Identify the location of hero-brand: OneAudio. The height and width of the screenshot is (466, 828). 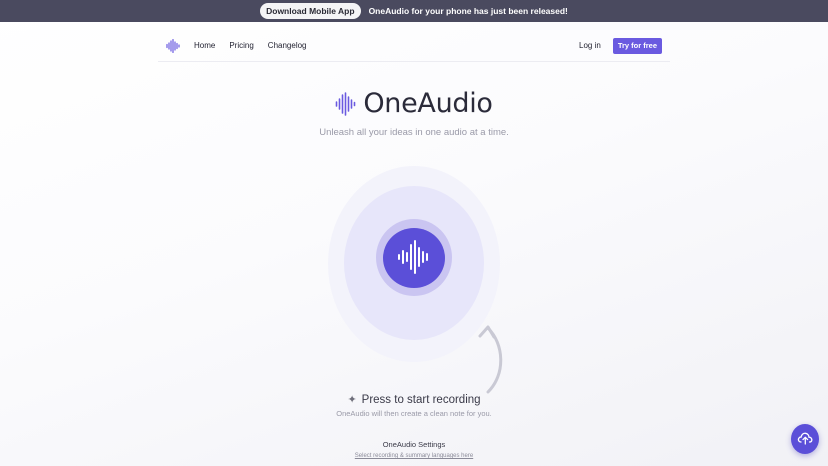
(414, 103).